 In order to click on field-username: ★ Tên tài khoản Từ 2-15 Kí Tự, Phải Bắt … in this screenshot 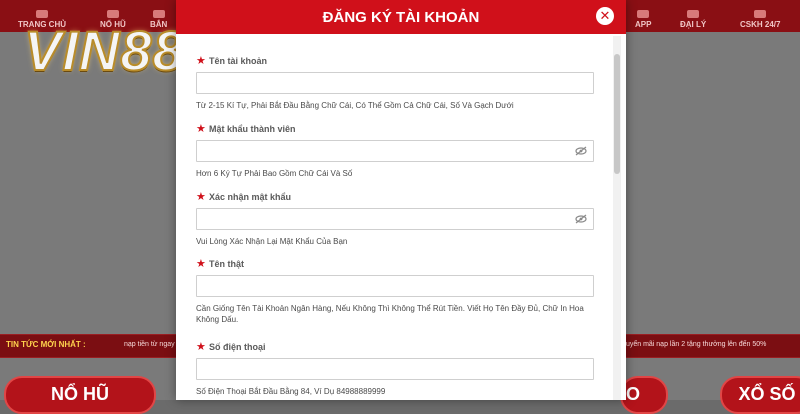, I will do `click(395, 83)`.